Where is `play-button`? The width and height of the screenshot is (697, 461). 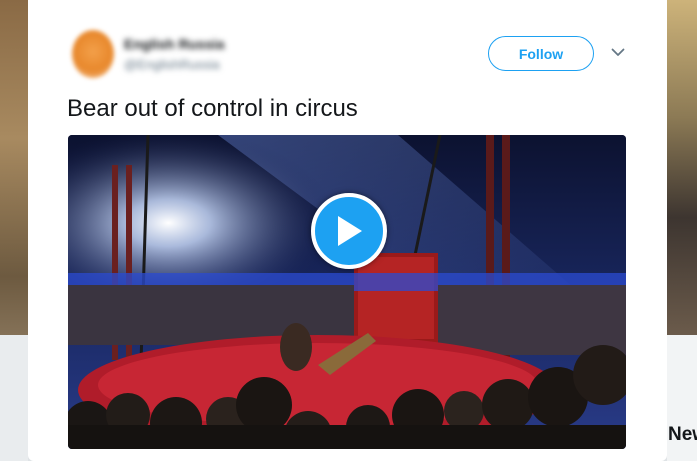 play-button is located at coordinates (349, 231).